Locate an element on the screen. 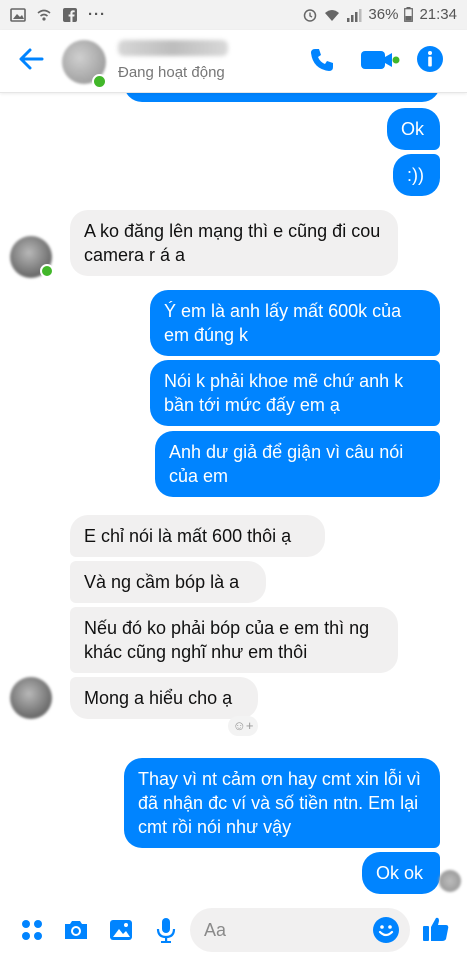 This screenshot has height=960, width=467. image-icon is located at coordinates (121, 930).